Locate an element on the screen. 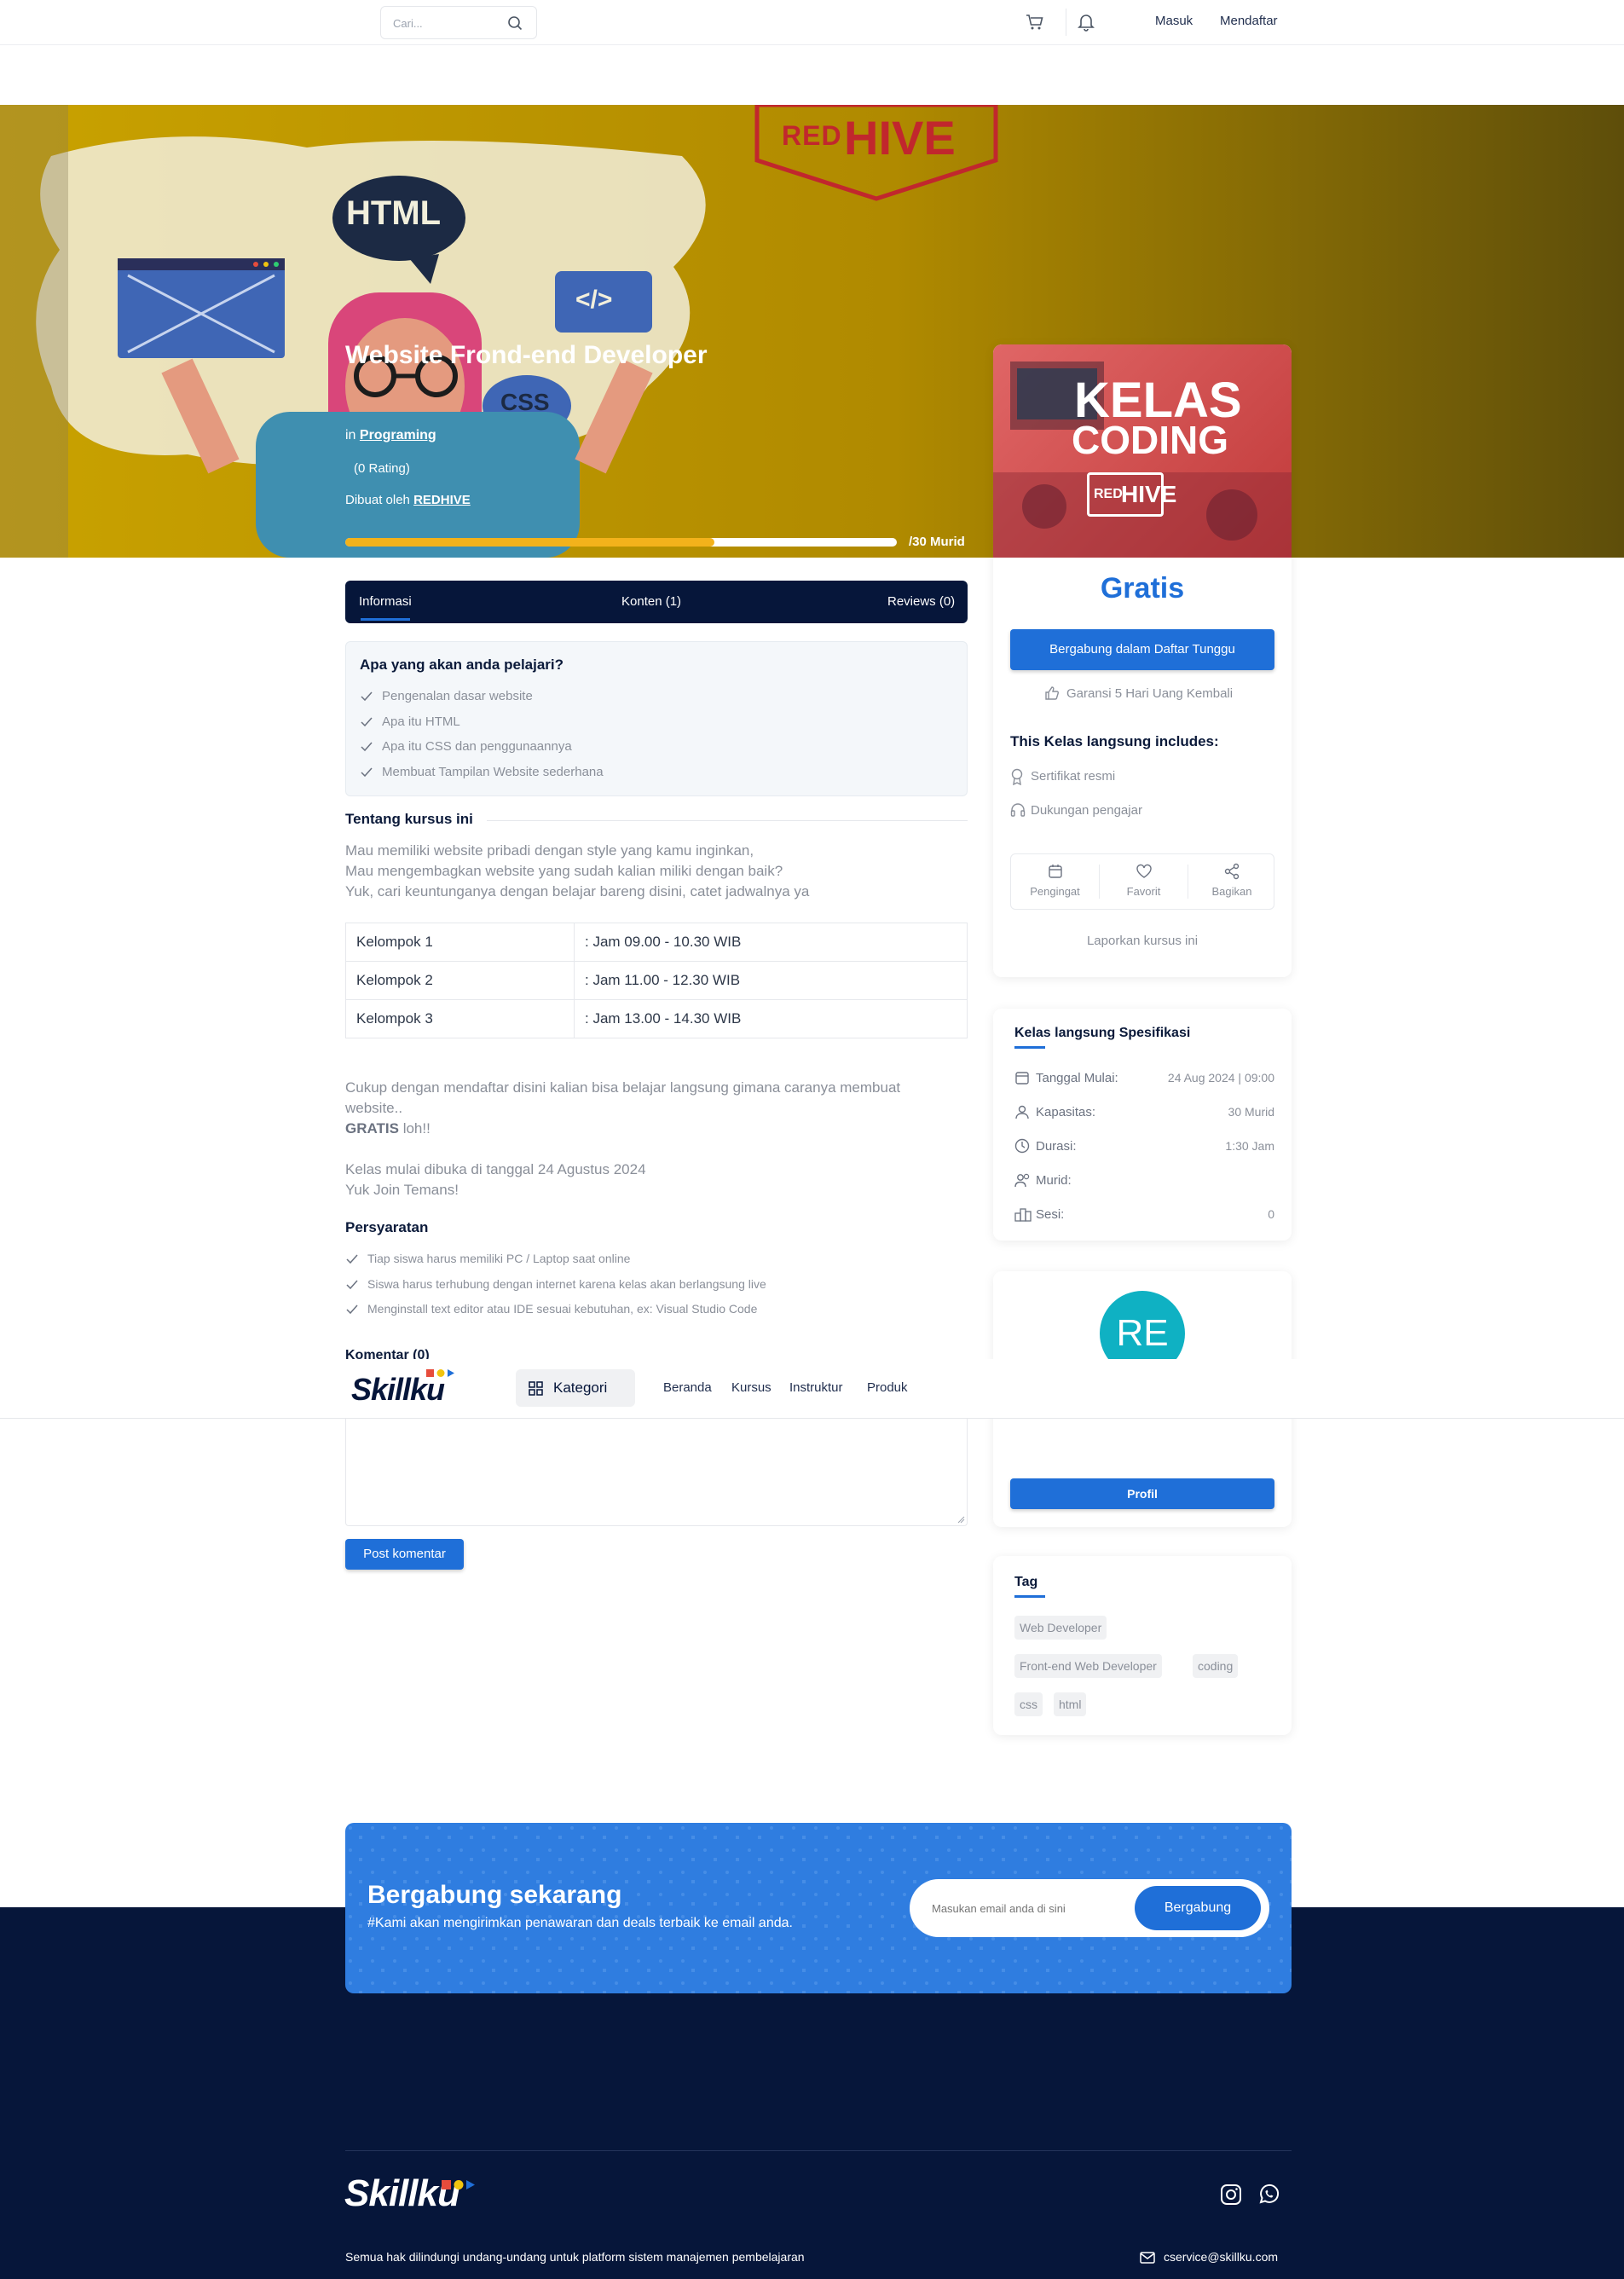 The image size is (1624, 2279). learn-item-text: Apa itu CSS dan penggunaannya is located at coordinates (477, 746).